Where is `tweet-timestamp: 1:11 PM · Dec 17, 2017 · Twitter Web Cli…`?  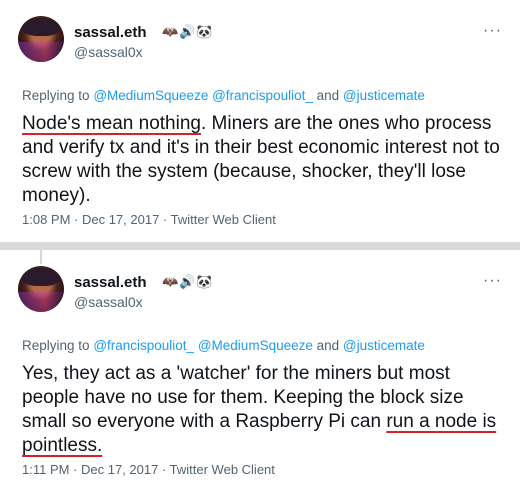 tweet-timestamp: 1:11 PM · Dec 17, 2017 · Twitter Web Cli… is located at coordinates (148, 469).